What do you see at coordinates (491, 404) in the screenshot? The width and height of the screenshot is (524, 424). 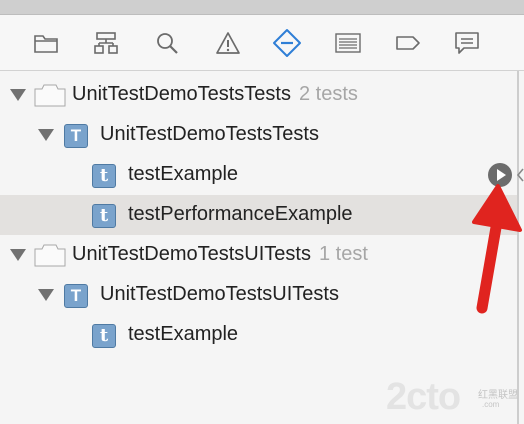 I see `watermark-url: .com` at bounding box center [491, 404].